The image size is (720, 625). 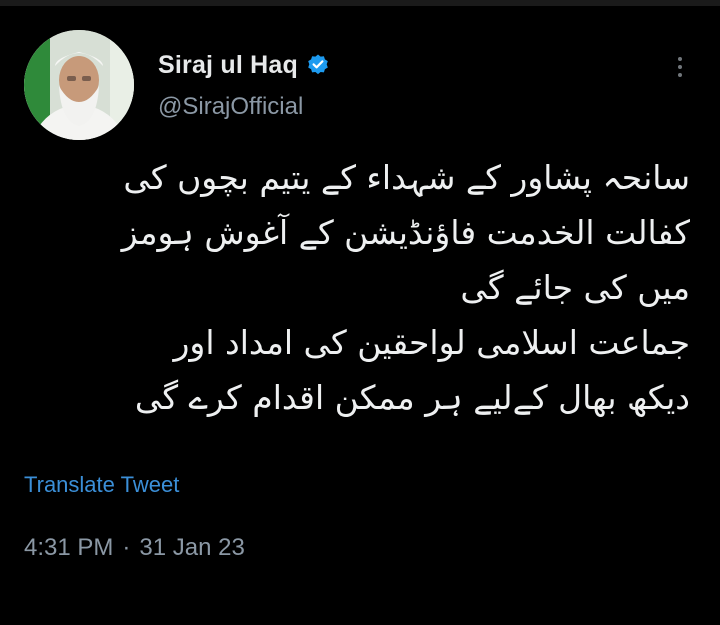 I want to click on more-vertical-icon, so click(x=680, y=67).